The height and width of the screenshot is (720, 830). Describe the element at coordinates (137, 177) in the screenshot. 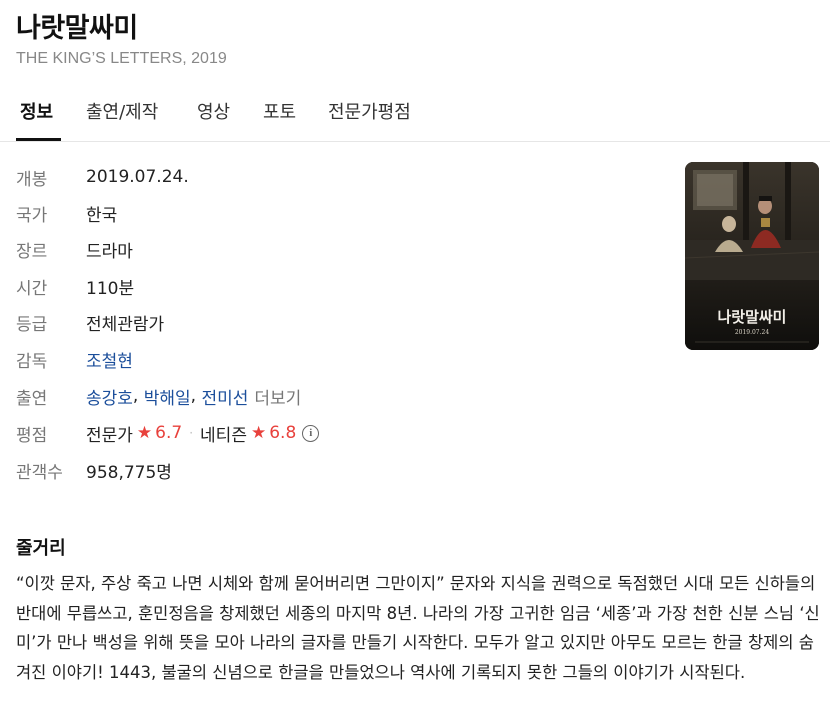

I see `release-value: 2019.07.24.` at that location.